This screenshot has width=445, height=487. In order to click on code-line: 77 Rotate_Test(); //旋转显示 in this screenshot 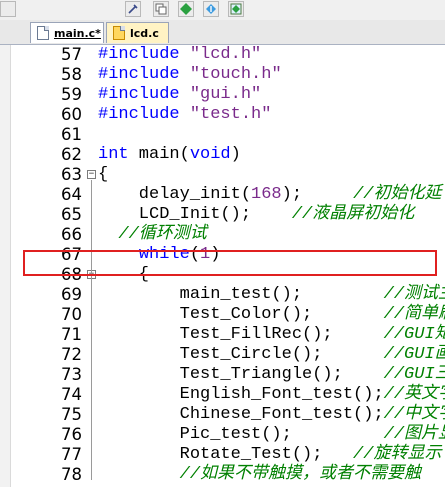, I will do `click(227, 455)`.